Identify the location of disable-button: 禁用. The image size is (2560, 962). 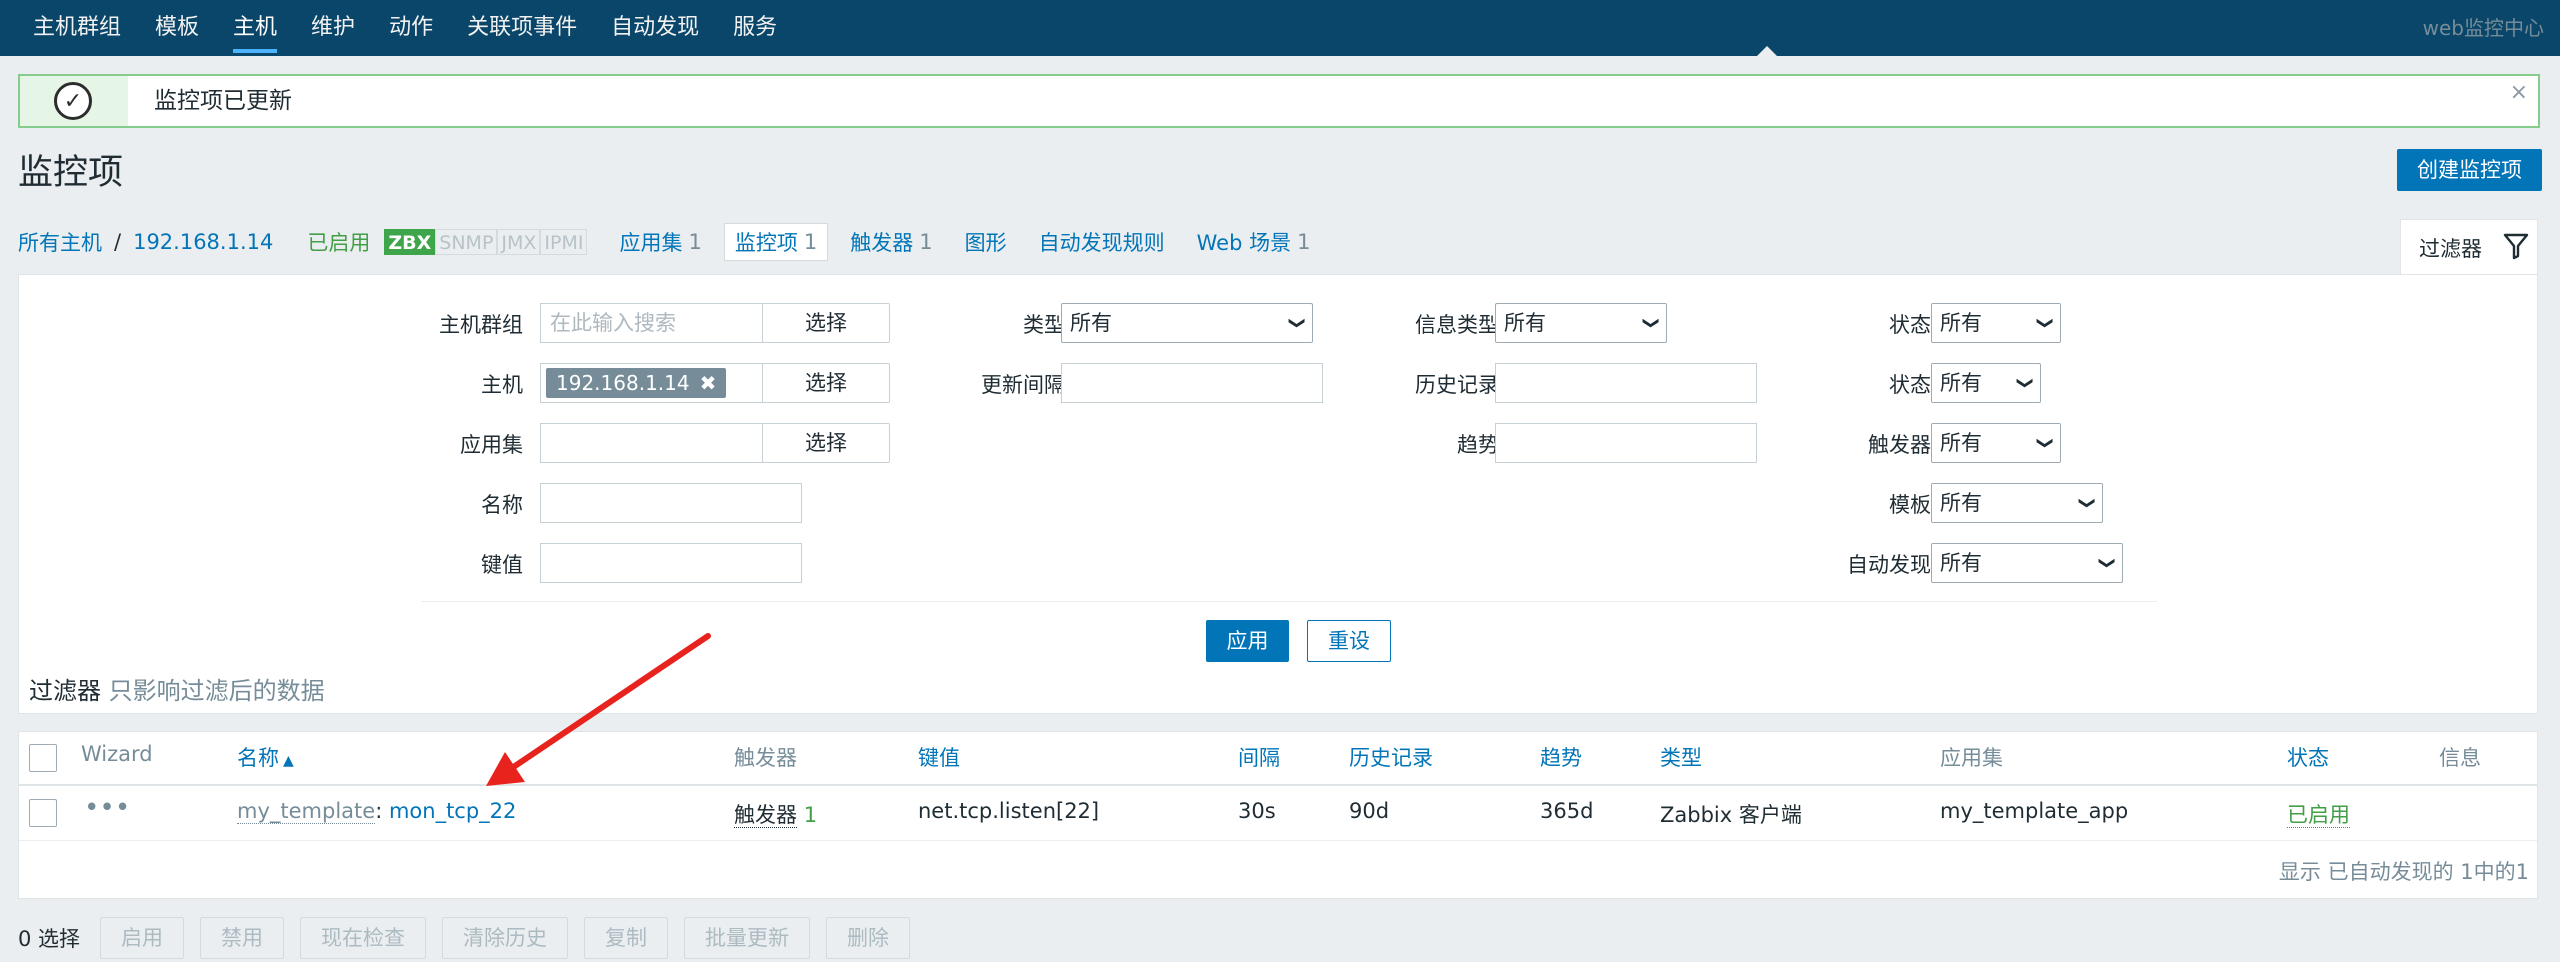
(242, 938).